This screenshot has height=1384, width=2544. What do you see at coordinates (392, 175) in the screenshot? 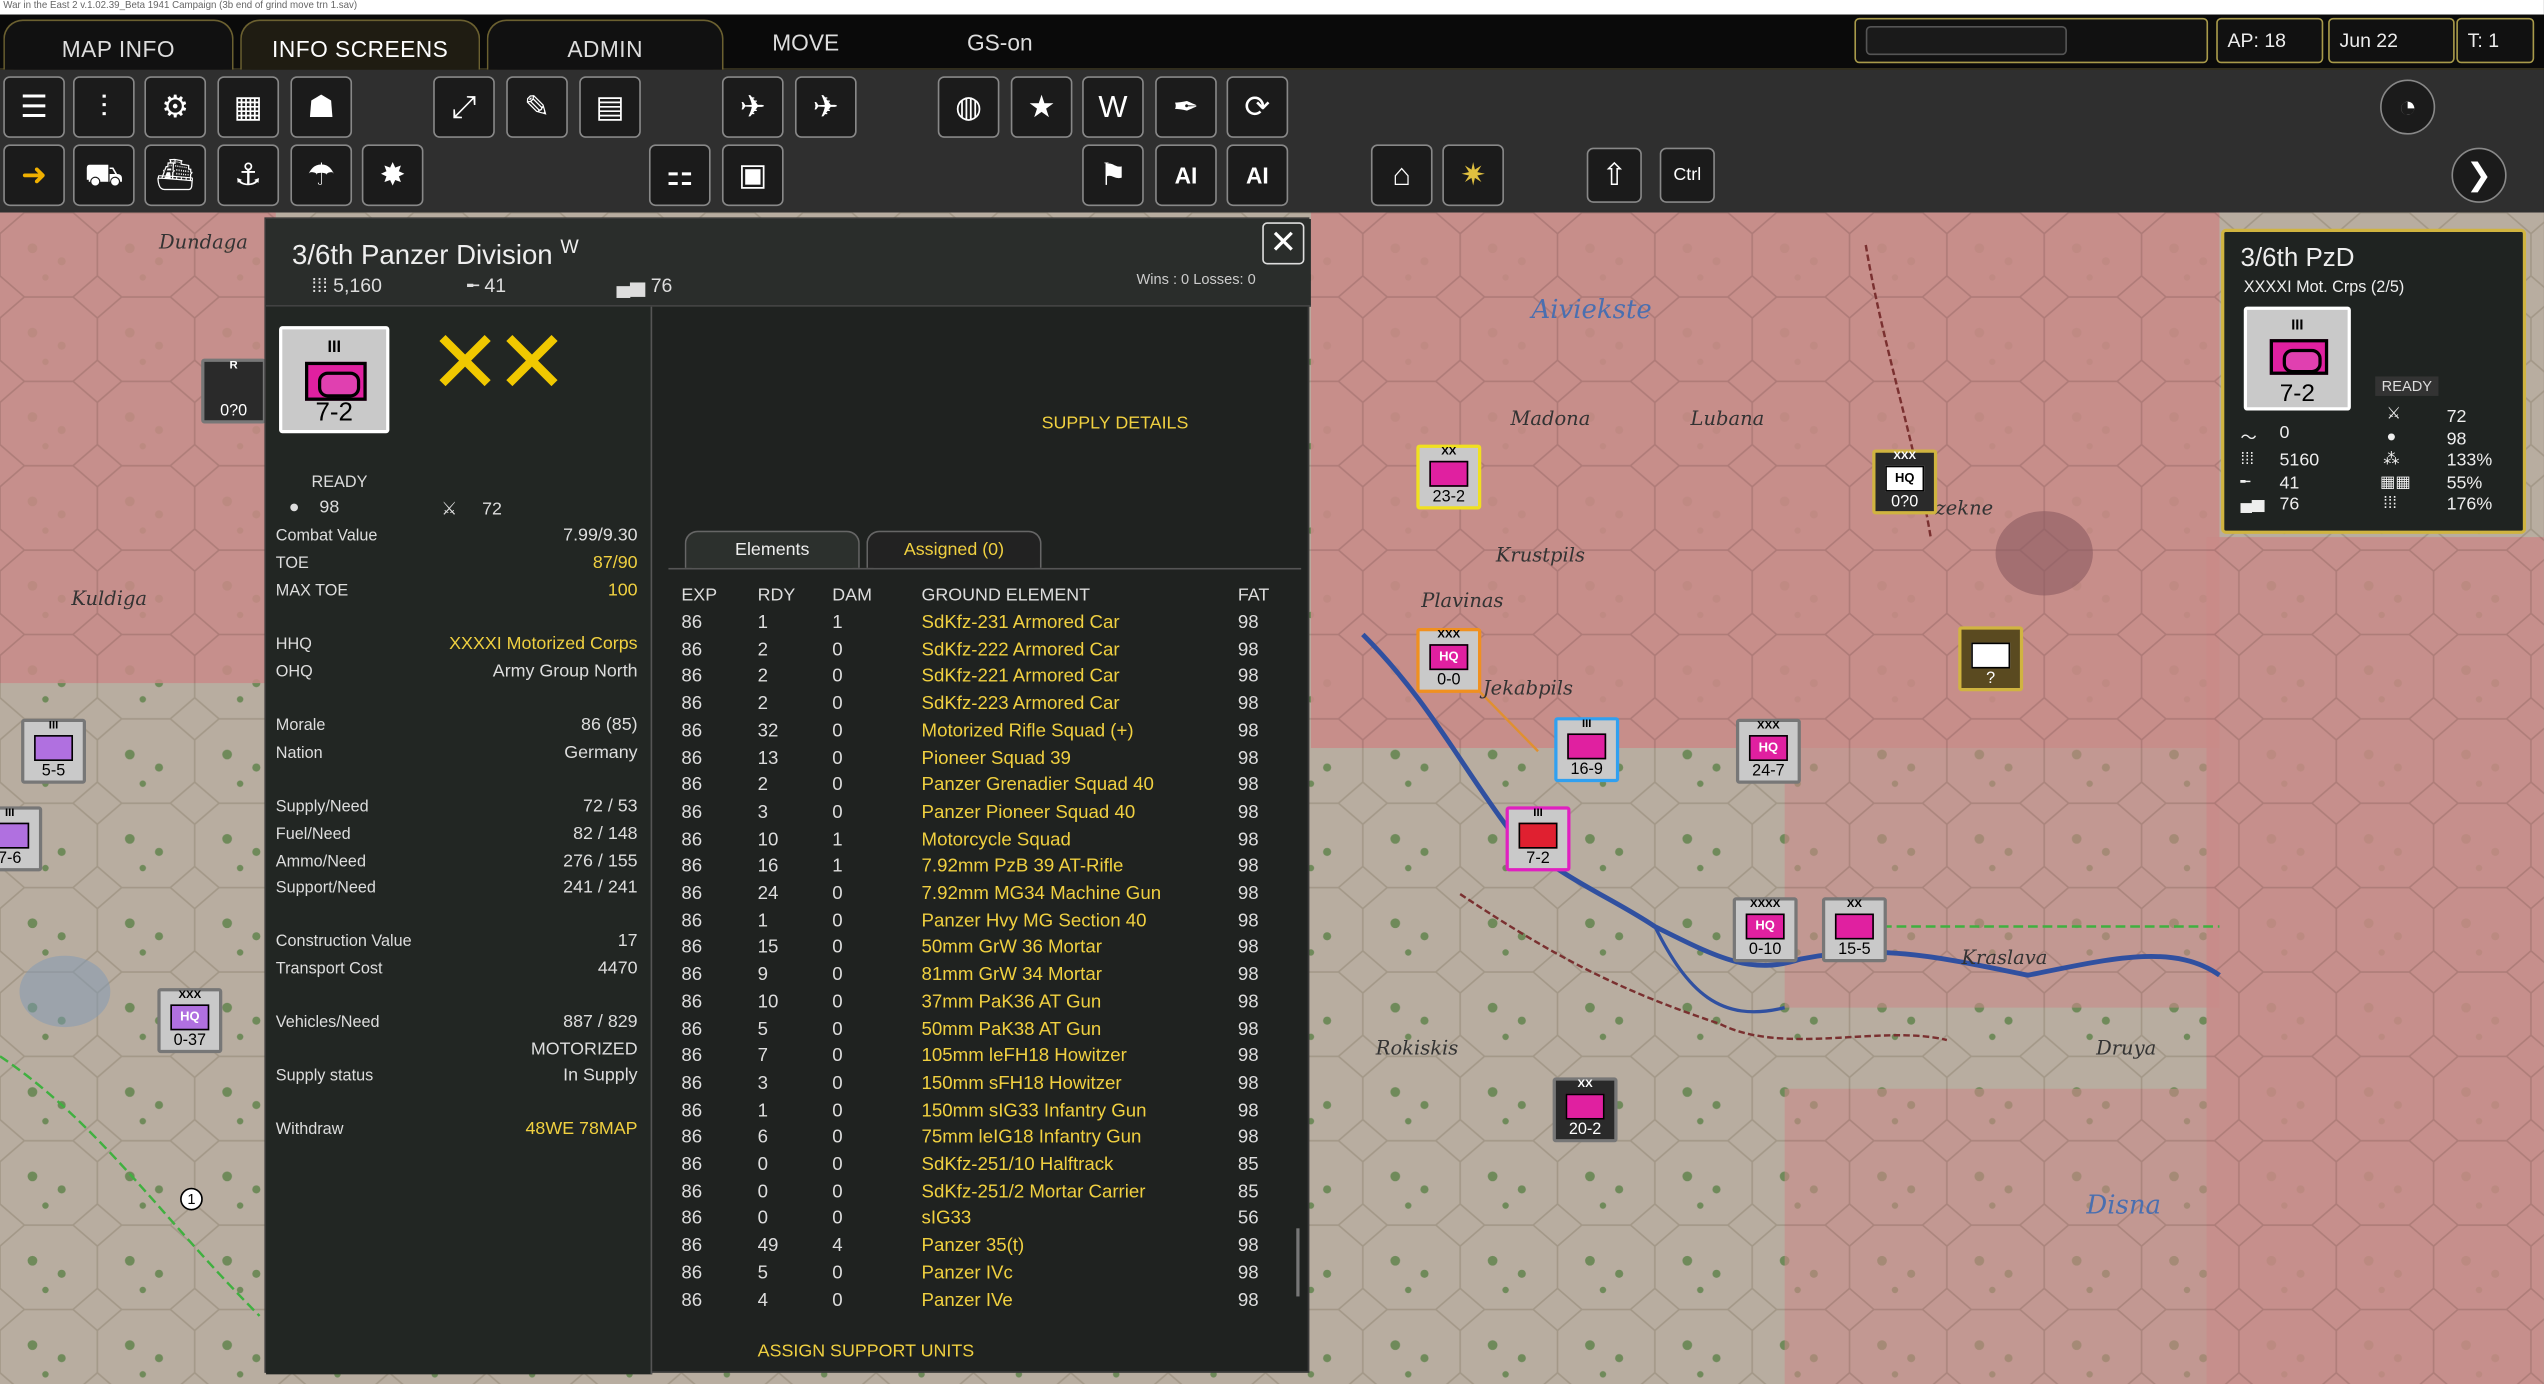
I see `airstrike-button: ✸` at bounding box center [392, 175].